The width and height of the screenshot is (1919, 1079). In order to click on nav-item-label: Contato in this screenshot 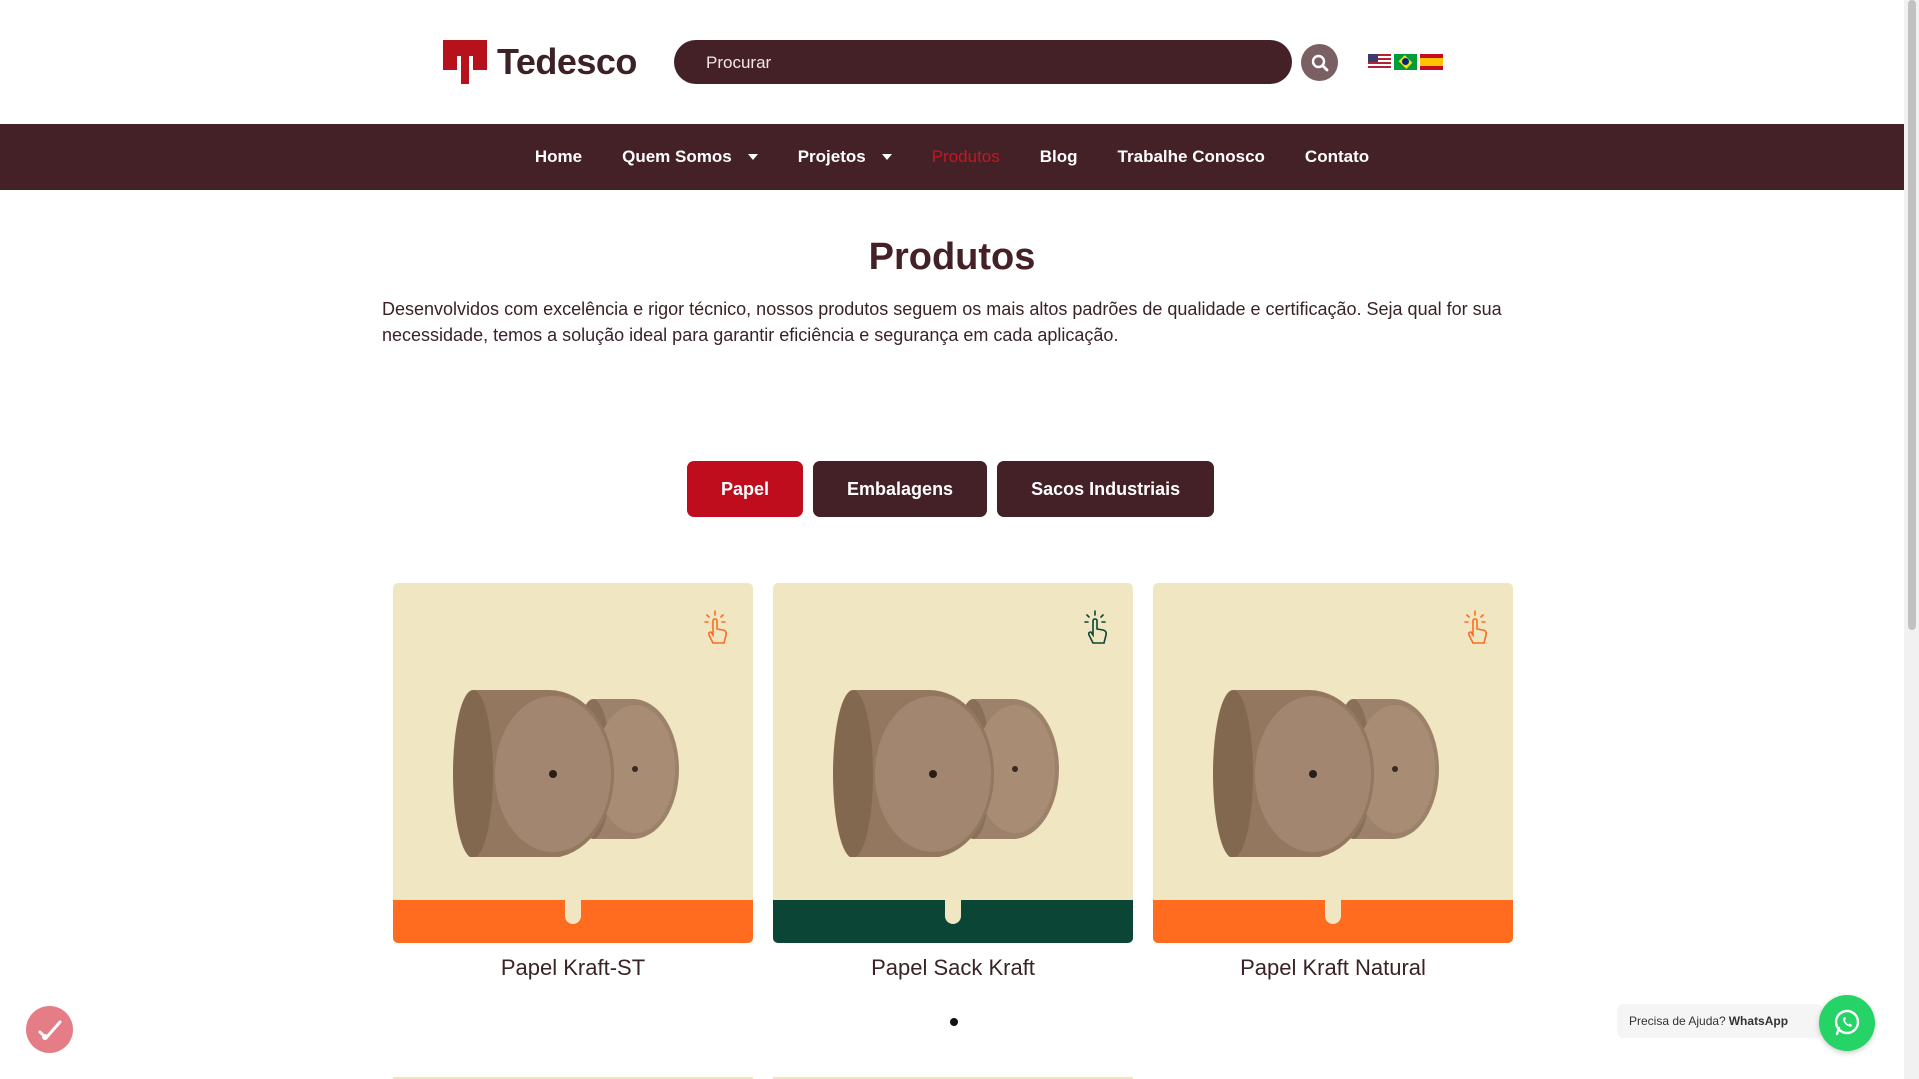, I will do `click(1337, 156)`.